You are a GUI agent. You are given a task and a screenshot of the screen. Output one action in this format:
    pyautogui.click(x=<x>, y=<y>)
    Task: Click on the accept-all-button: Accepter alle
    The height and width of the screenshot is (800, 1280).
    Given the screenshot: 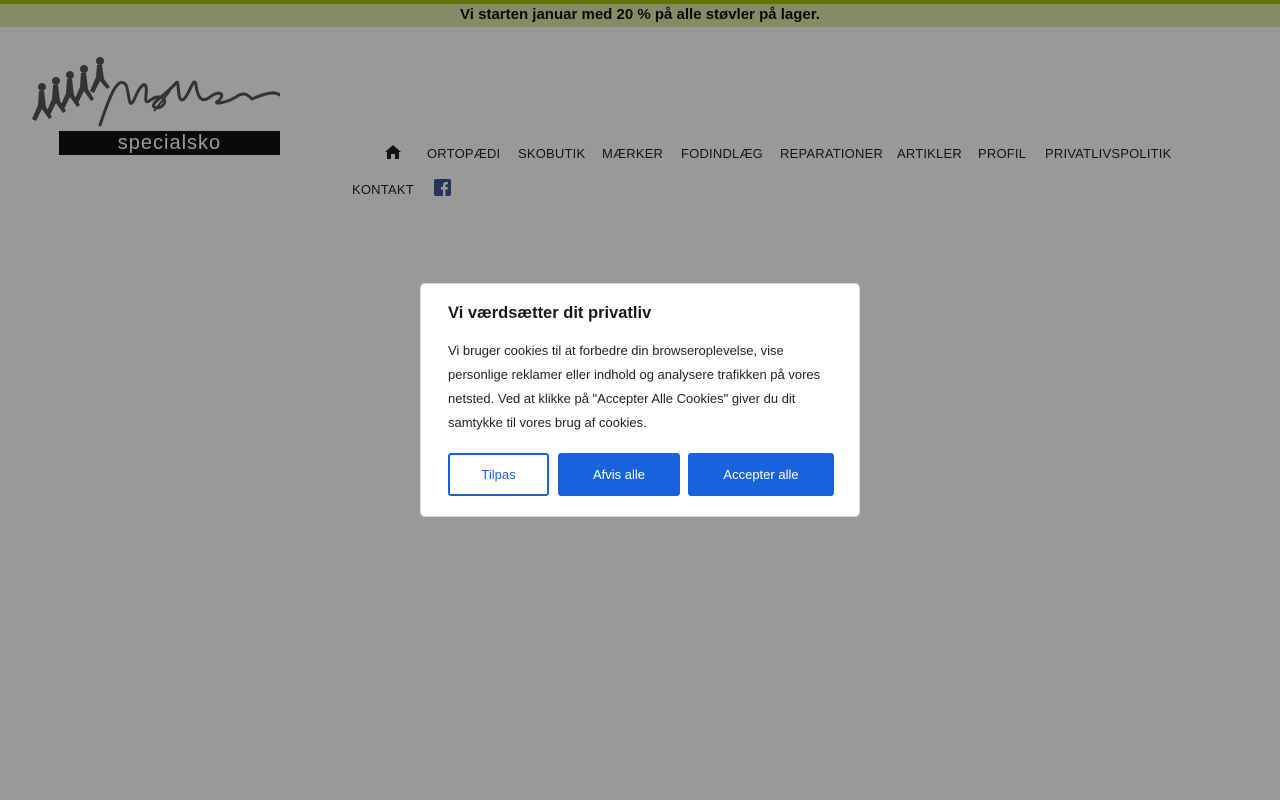 What is the action you would take?
    pyautogui.click(x=761, y=474)
    